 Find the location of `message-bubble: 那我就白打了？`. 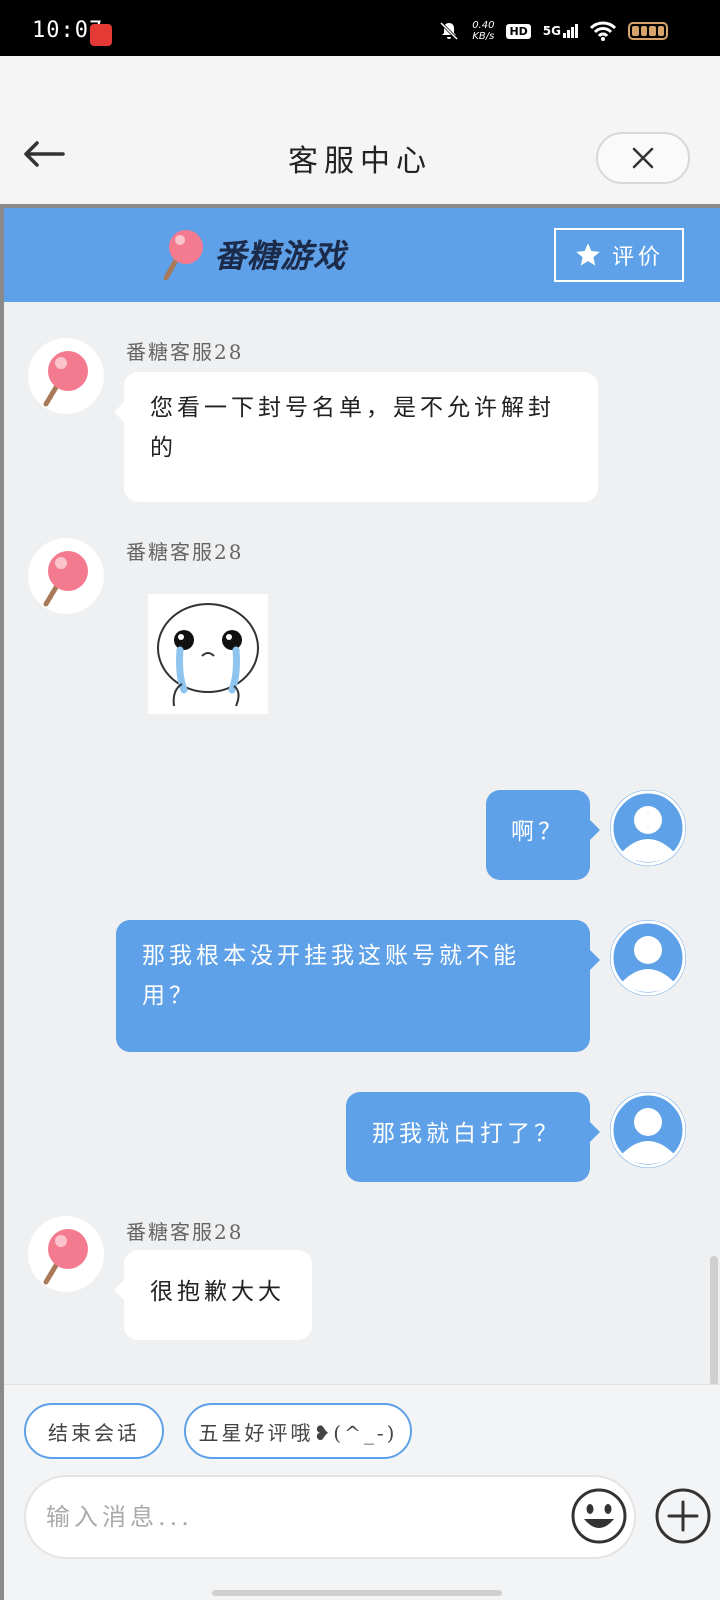

message-bubble: 那我就白打了？ is located at coordinates (473, 1137).